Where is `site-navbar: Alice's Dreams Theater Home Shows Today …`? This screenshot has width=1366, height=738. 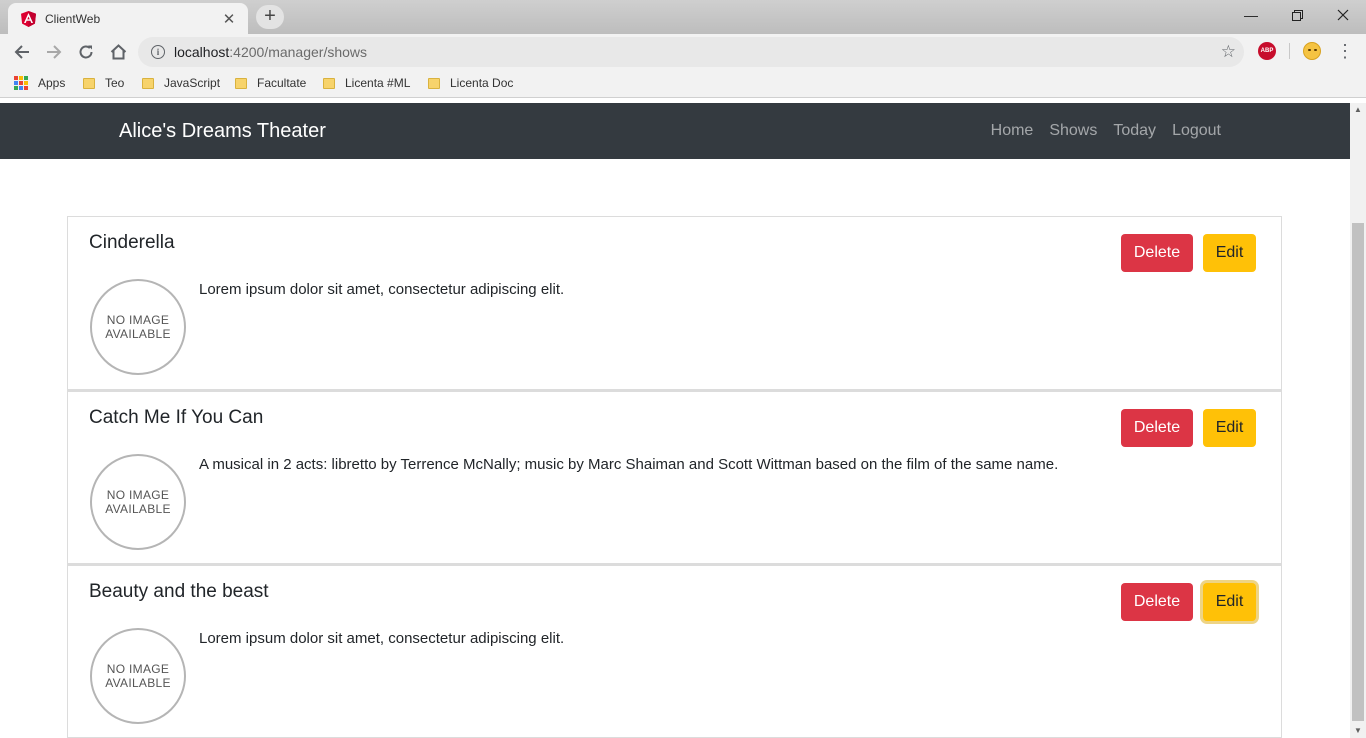 site-navbar: Alice's Dreams Theater Home Shows Today … is located at coordinates (675, 131).